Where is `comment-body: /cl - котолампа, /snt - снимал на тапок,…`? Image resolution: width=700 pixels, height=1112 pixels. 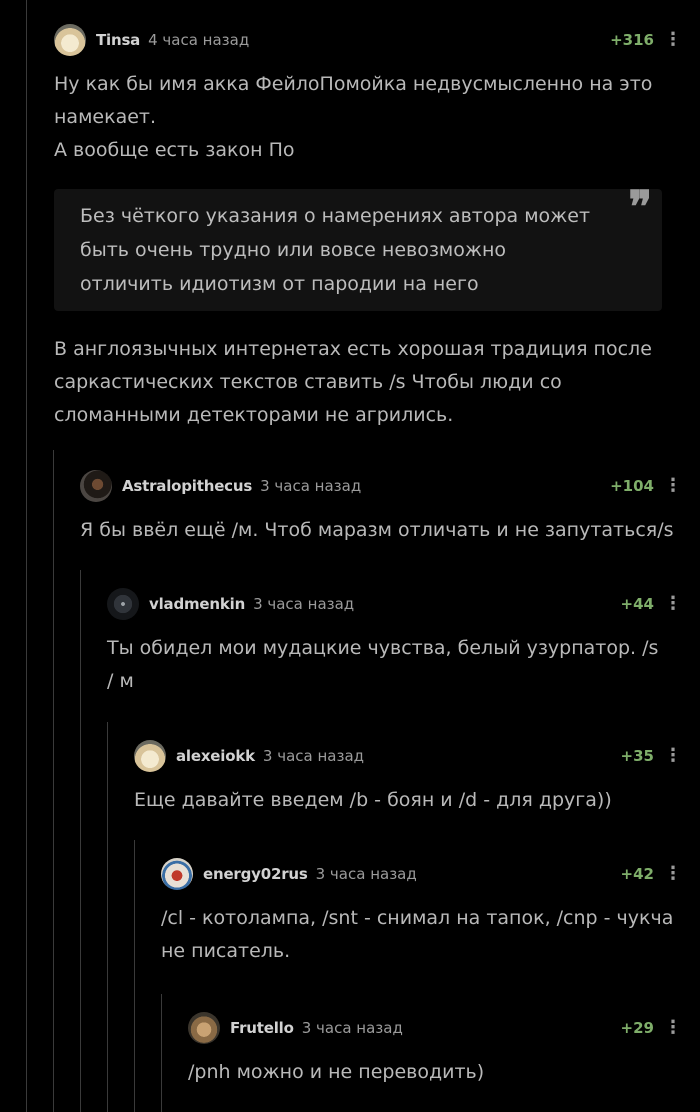 comment-body: /cl - котолампа, /snt - снимал на тапок,… is located at coordinates (430, 935).